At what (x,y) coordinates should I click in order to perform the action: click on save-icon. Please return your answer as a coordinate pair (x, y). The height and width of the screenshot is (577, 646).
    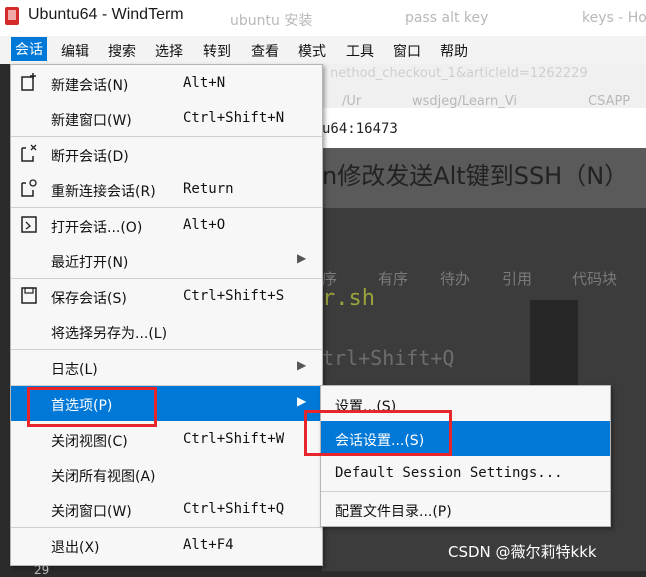
    Looking at the image, I should click on (29, 295).